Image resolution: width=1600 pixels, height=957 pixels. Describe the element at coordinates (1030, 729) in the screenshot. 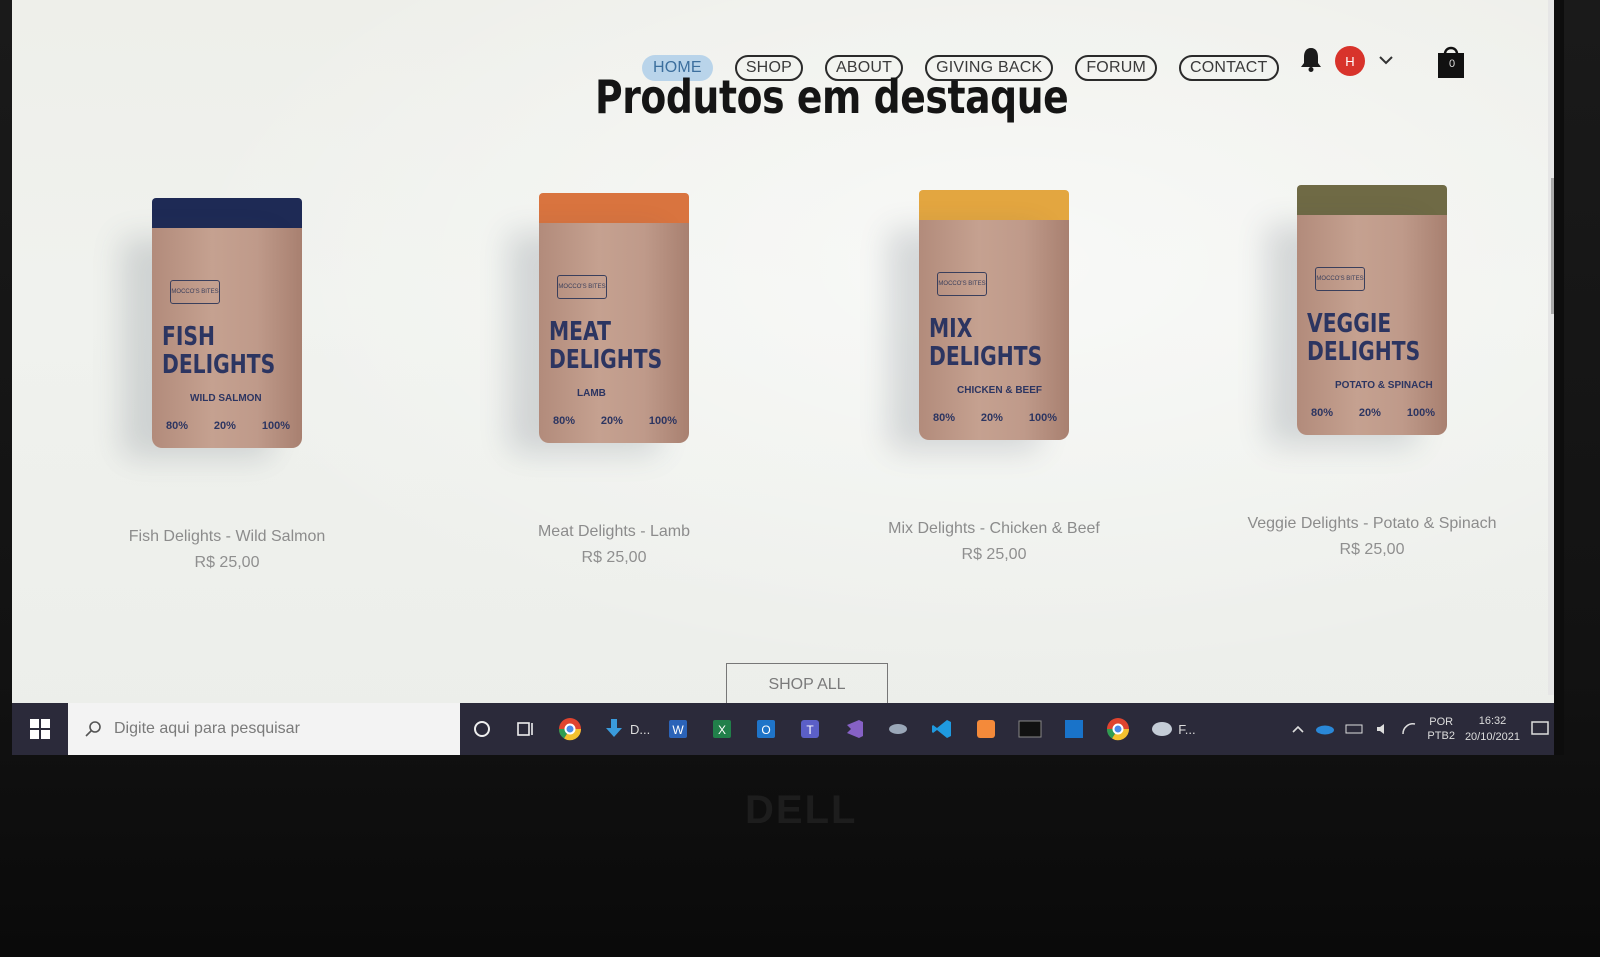

I see `terminal-icon` at that location.